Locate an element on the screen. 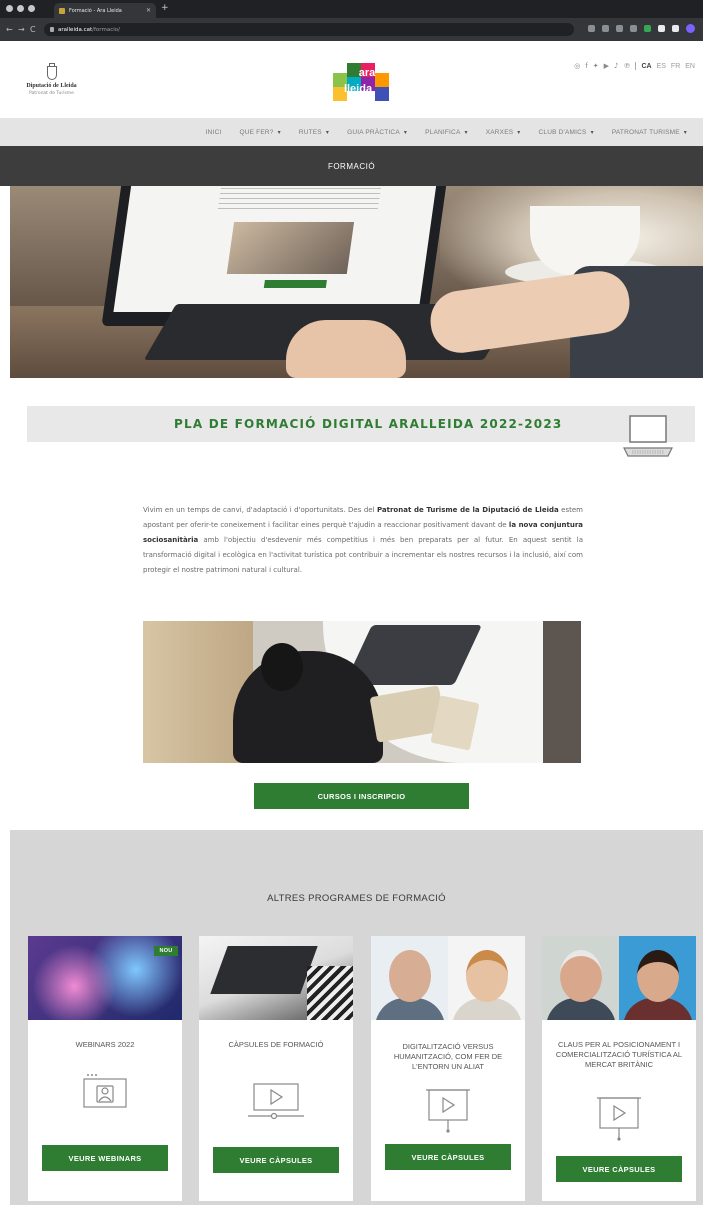 Image resolution: width=703 pixels, height=1205 pixels. menu-label: RUTES is located at coordinates (310, 132).